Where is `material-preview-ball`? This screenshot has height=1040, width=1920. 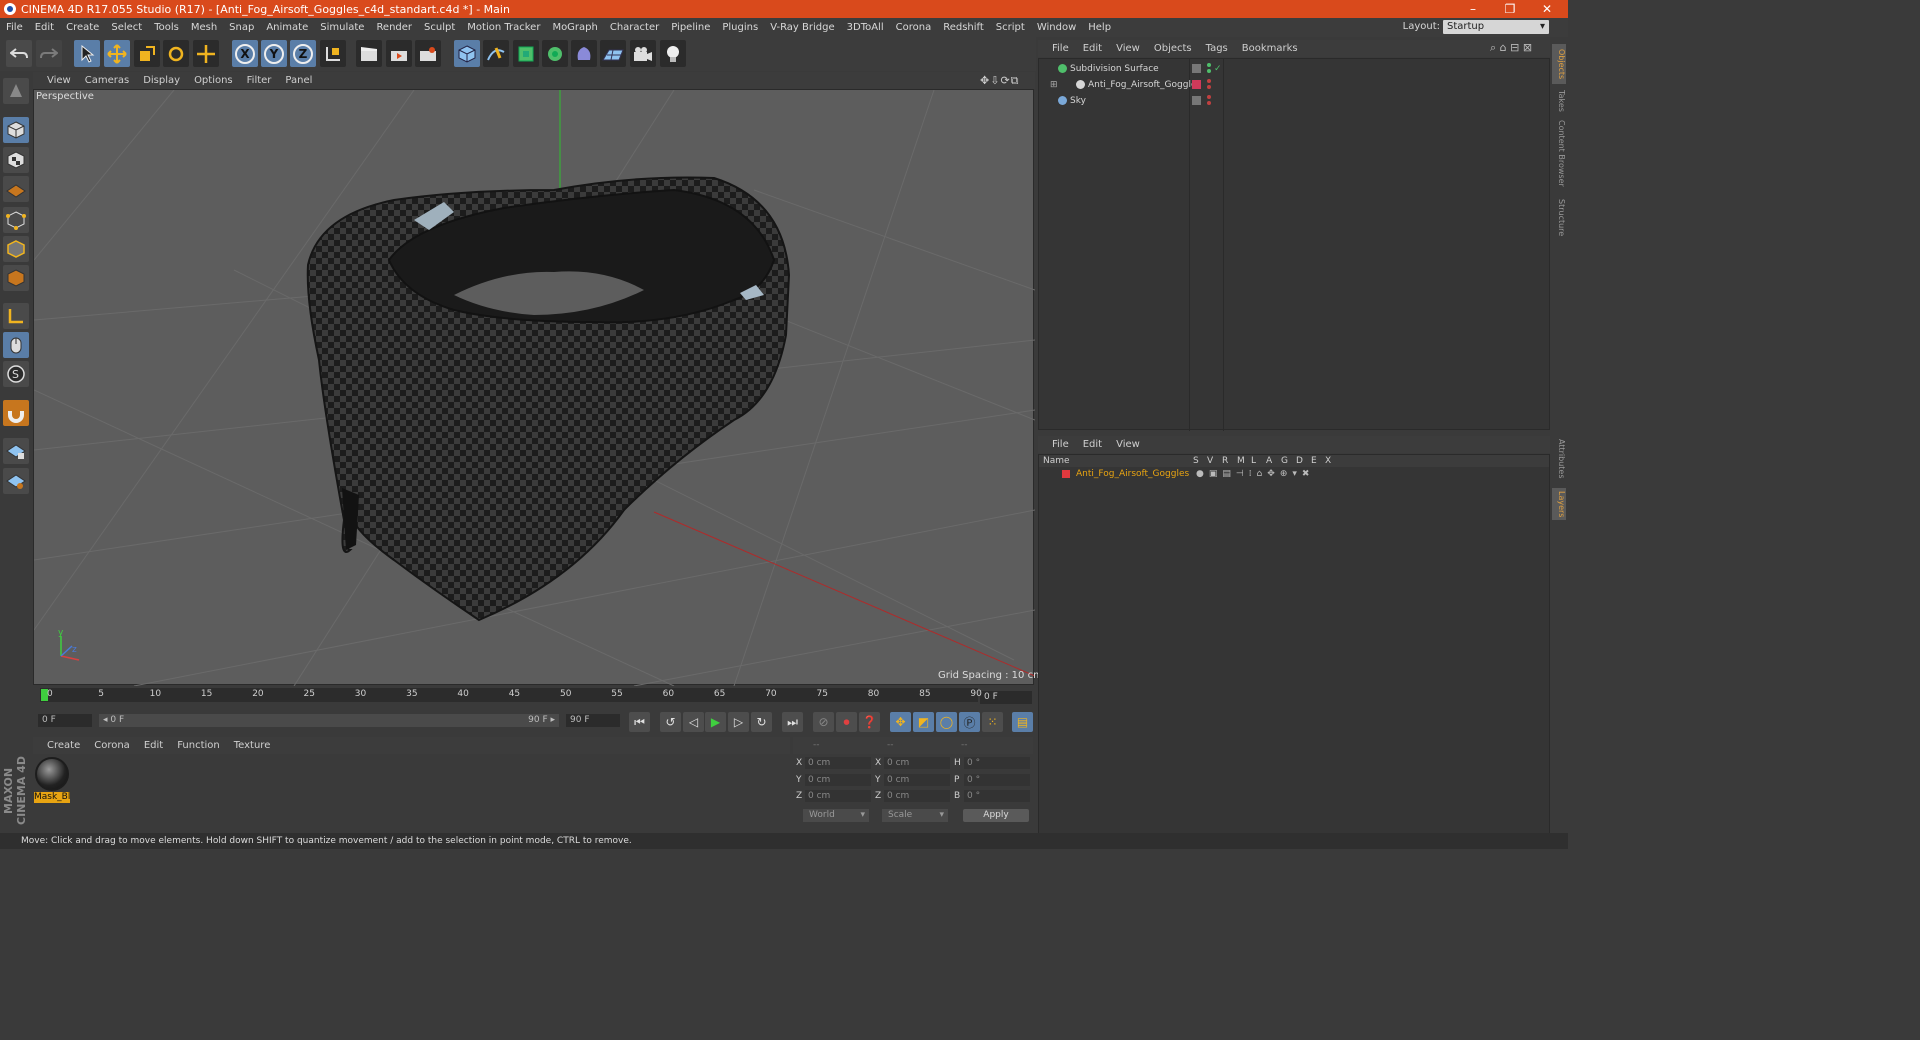 material-preview-ball is located at coordinates (52, 774).